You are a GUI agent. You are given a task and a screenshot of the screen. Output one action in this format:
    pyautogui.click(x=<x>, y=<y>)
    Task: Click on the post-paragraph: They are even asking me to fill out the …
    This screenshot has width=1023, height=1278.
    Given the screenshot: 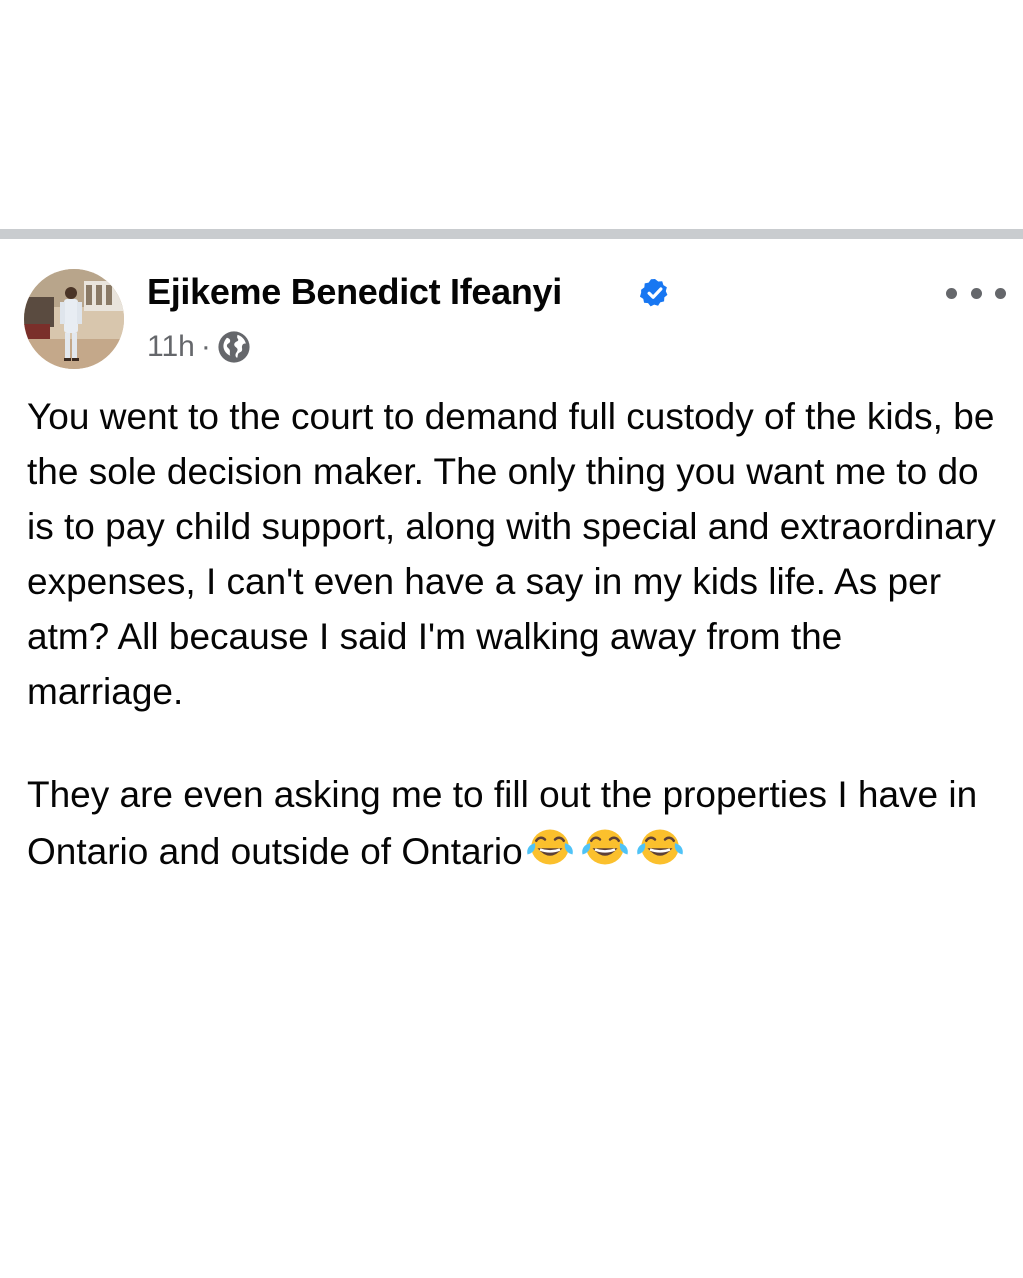 What is the action you would take?
    pyautogui.click(x=512, y=823)
    